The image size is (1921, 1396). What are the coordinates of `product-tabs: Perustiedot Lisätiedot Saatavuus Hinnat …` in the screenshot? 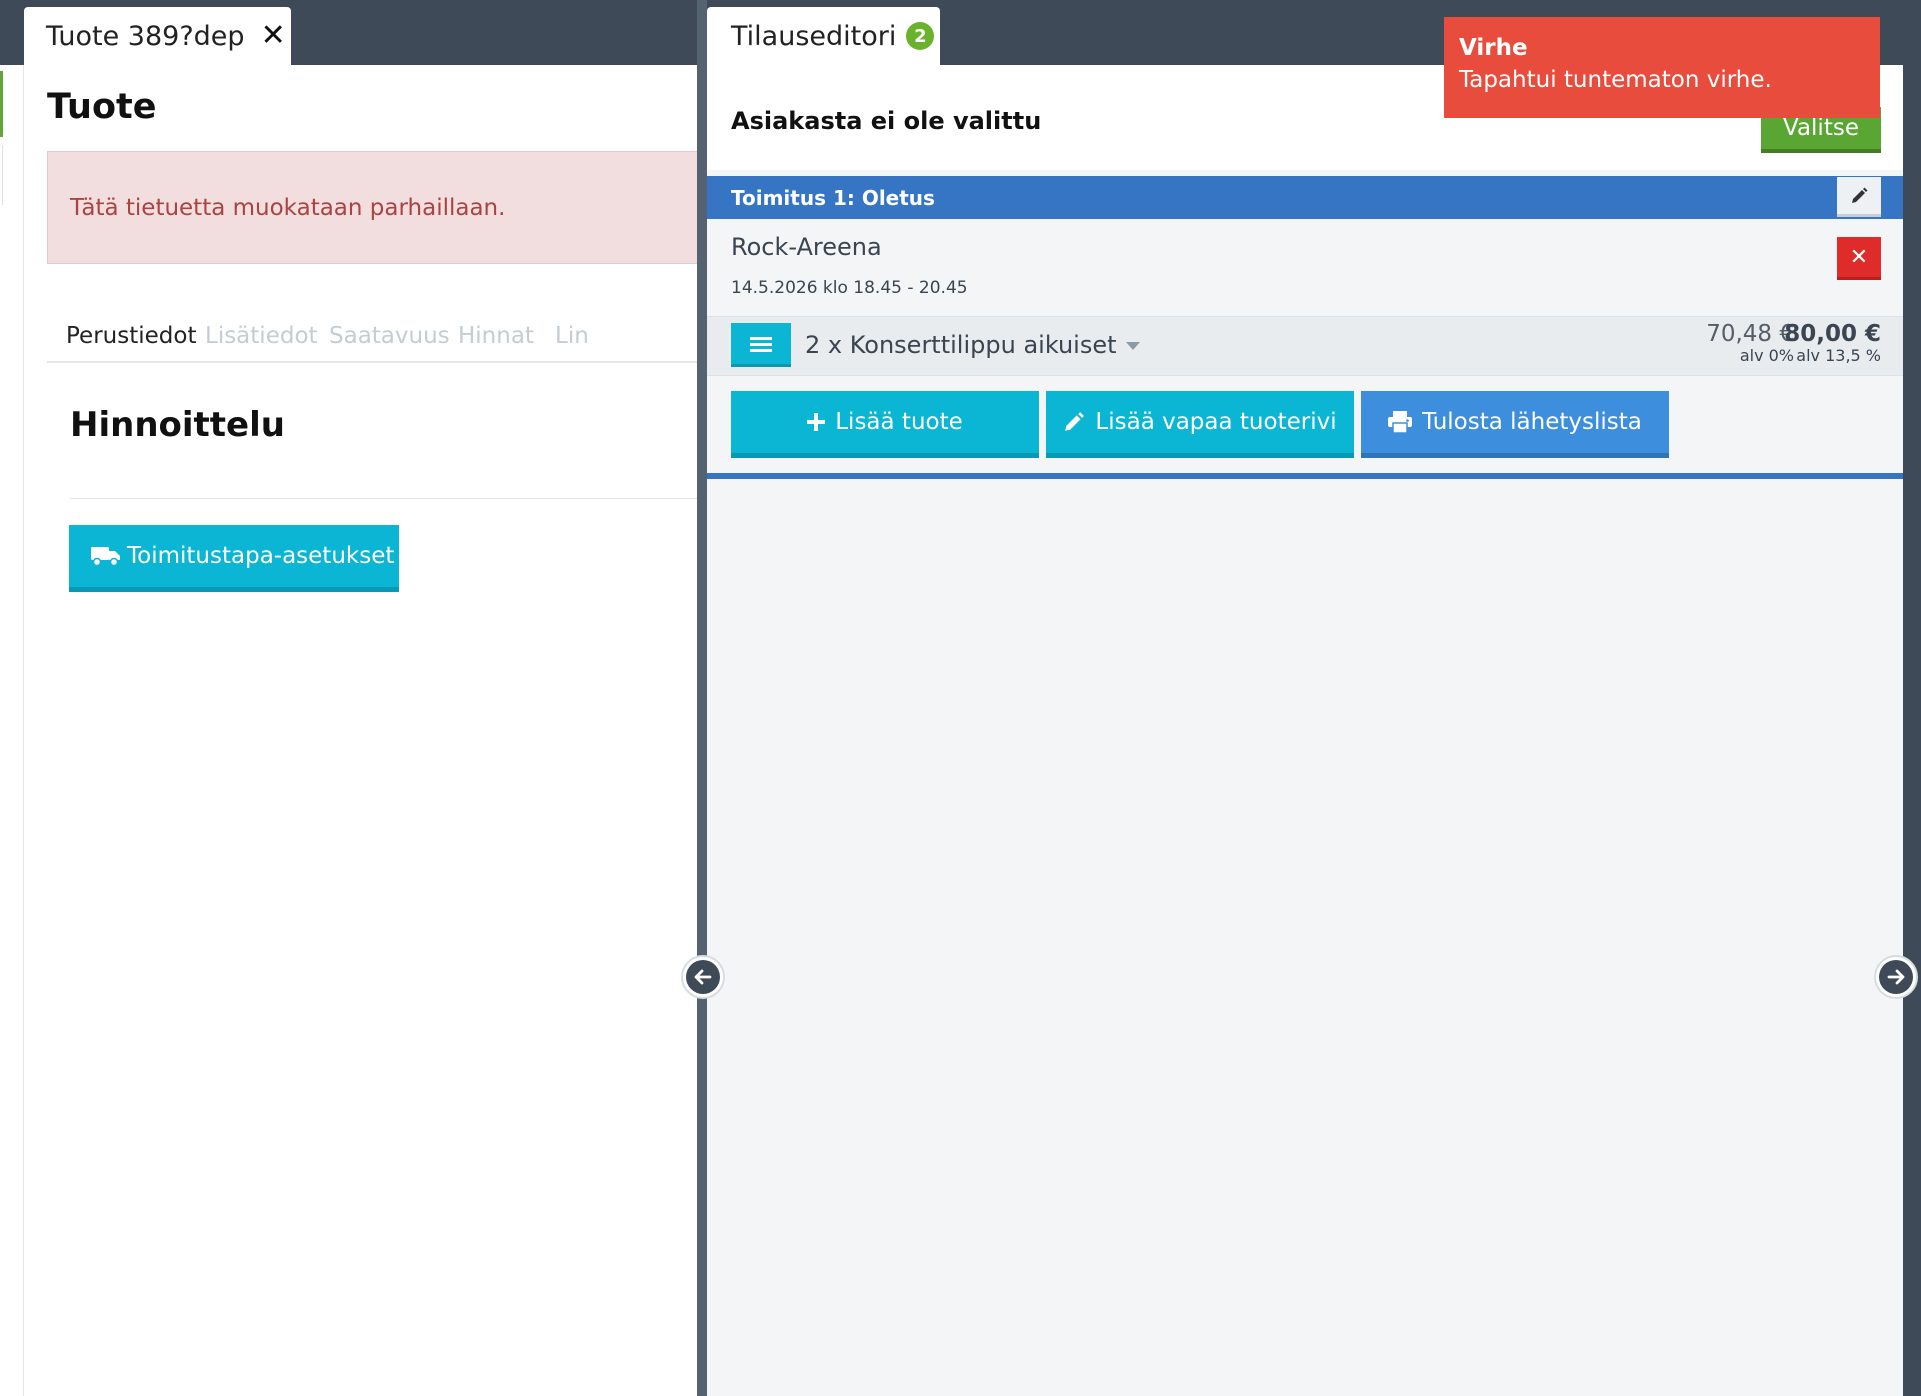 It's located at (375, 338).